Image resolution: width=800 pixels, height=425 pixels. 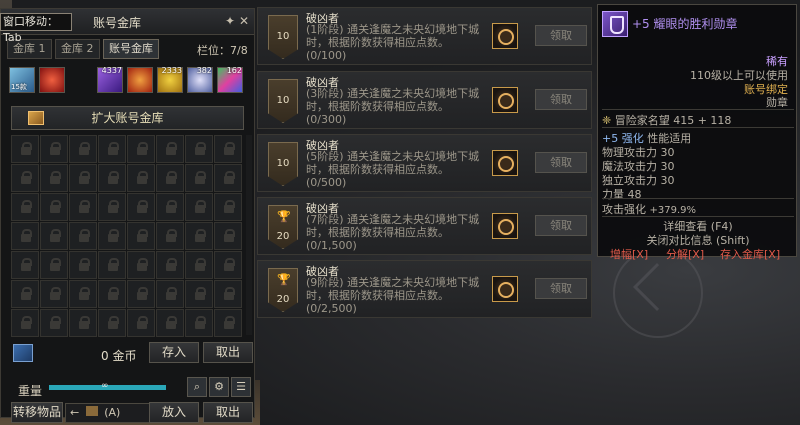 What do you see at coordinates (230, 21) in the screenshot?
I see `pin-icon: ✦` at bounding box center [230, 21].